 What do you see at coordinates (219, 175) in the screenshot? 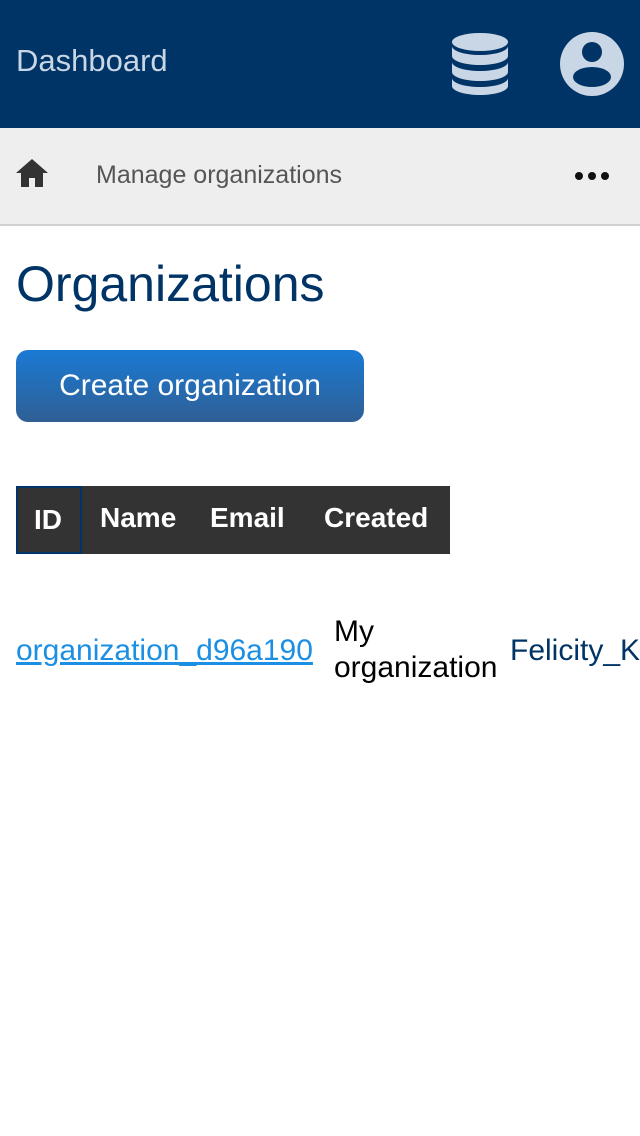
I see `breadcrumb-label: Manage organizations` at bounding box center [219, 175].